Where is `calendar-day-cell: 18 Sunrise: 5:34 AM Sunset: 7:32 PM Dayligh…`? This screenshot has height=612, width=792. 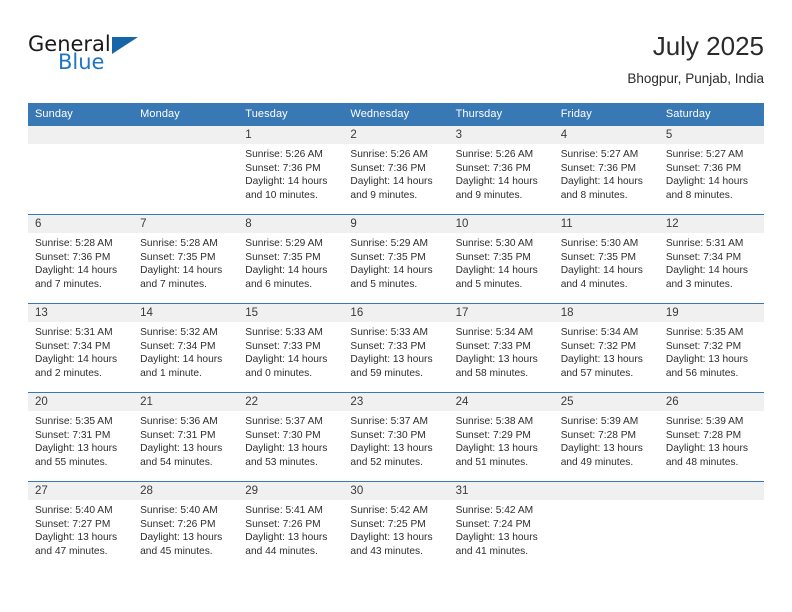
calendar-day-cell: 18 Sunrise: 5:34 AM Sunset: 7:32 PM Dayligh… is located at coordinates (606, 348).